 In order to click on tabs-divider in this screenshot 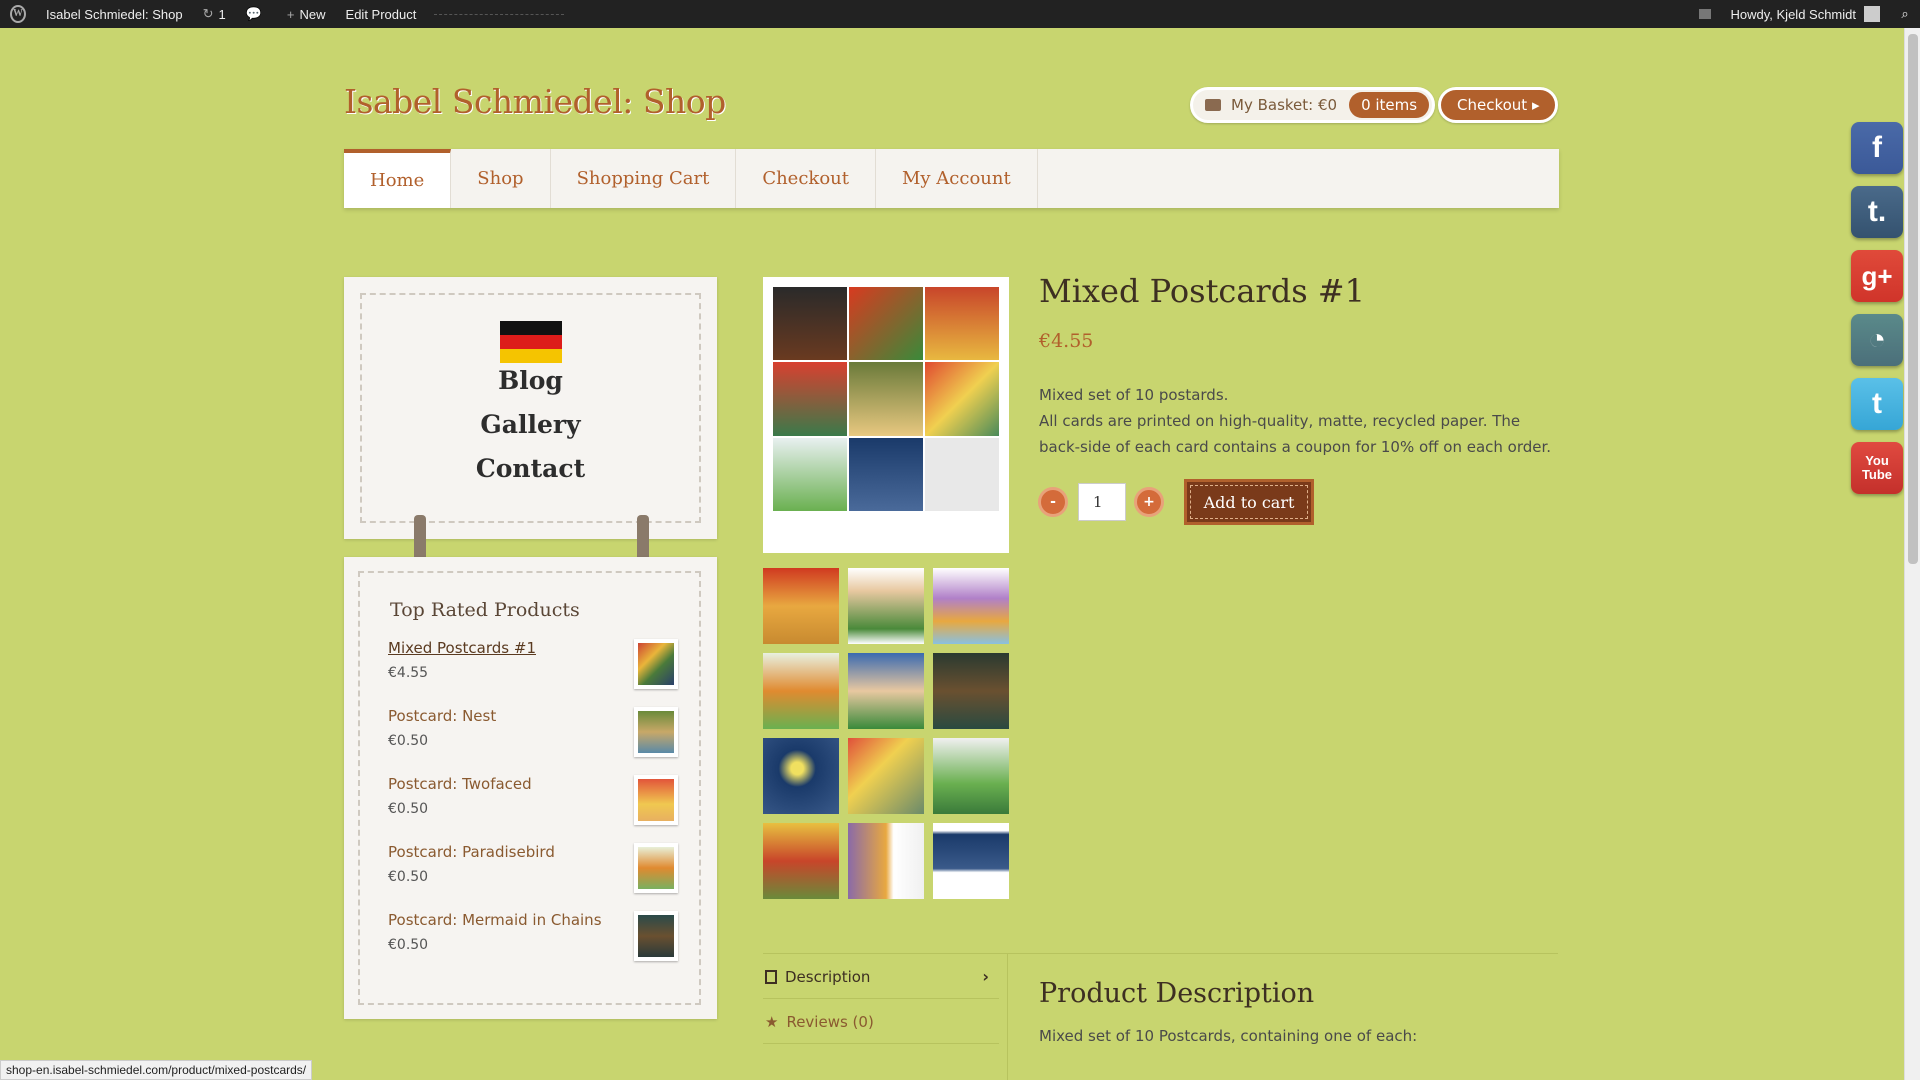, I will do `click(1160, 953)`.